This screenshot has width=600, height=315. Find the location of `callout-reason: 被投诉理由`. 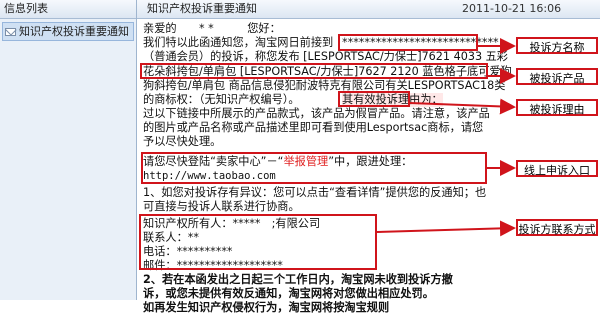

callout-reason: 被投诉理由 is located at coordinates (557, 107).